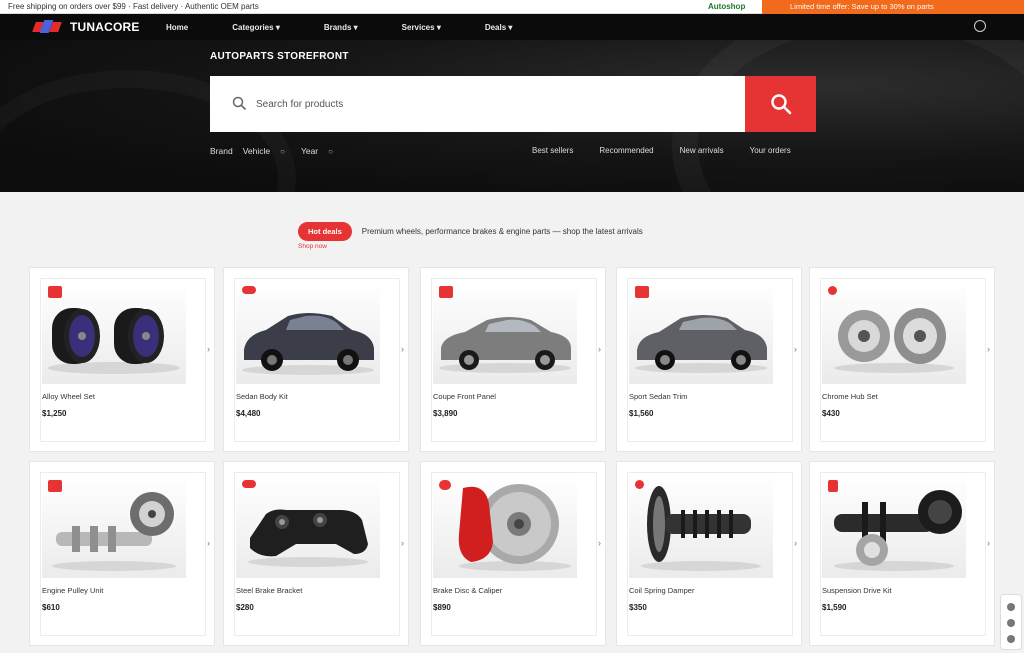 Image resolution: width=1024 pixels, height=653 pixels. What do you see at coordinates (513, 553) in the screenshot?
I see `product-card: Brake Disc & Caliper $890 ›` at bounding box center [513, 553].